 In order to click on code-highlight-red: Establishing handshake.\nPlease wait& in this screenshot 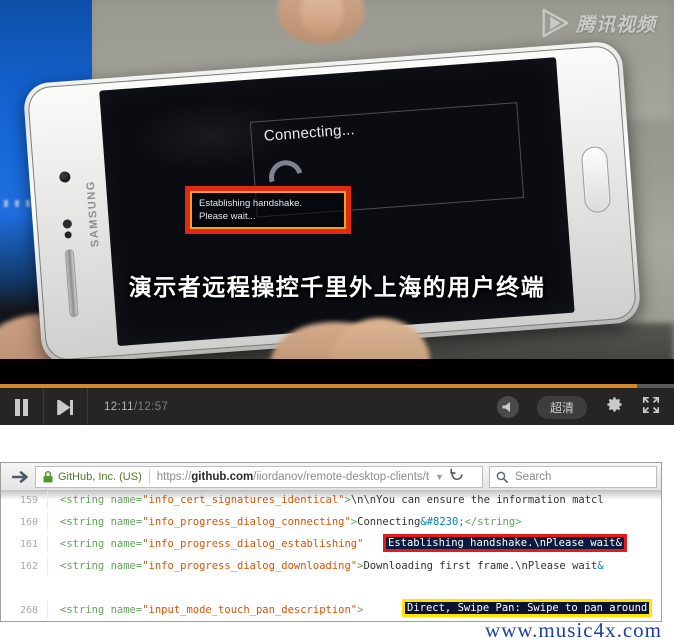, I will do `click(505, 543)`.